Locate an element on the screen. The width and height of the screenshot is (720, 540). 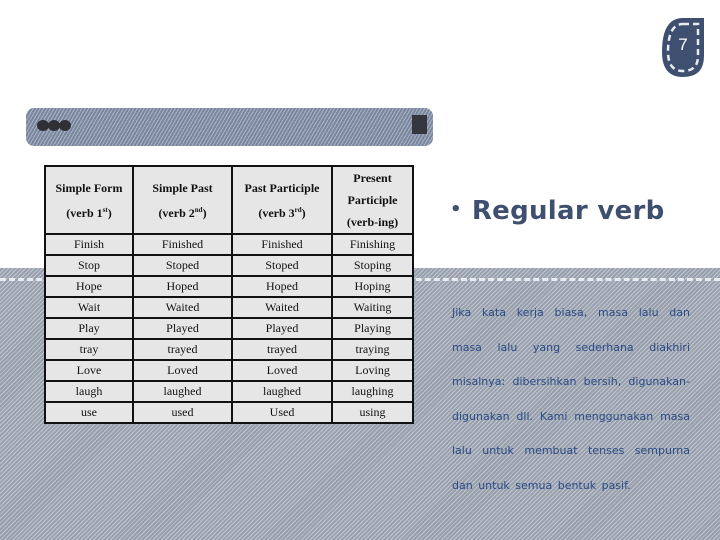
table-cell: Love is located at coordinates (89, 370).